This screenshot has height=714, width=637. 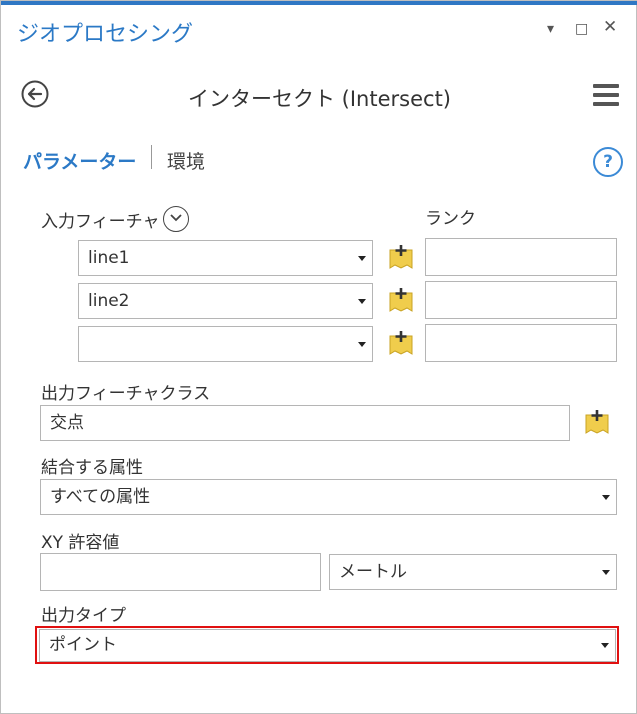 What do you see at coordinates (105, 34) in the screenshot?
I see `pane-title: ジオプロセシング` at bounding box center [105, 34].